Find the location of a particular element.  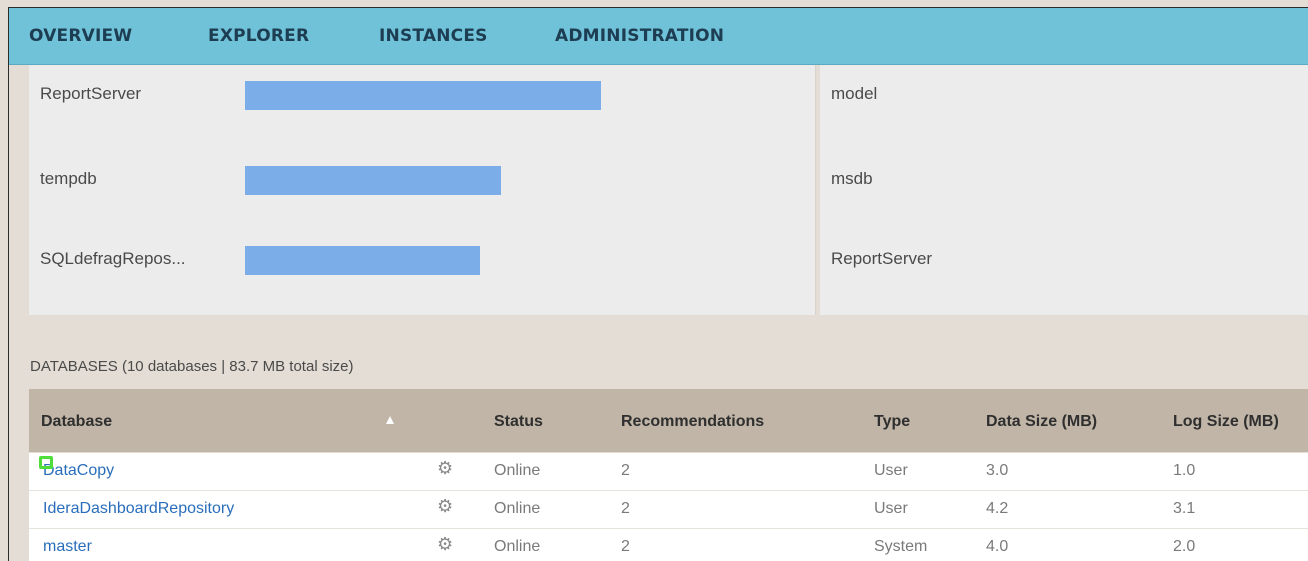

list-item: ReportServer is located at coordinates (882, 258).